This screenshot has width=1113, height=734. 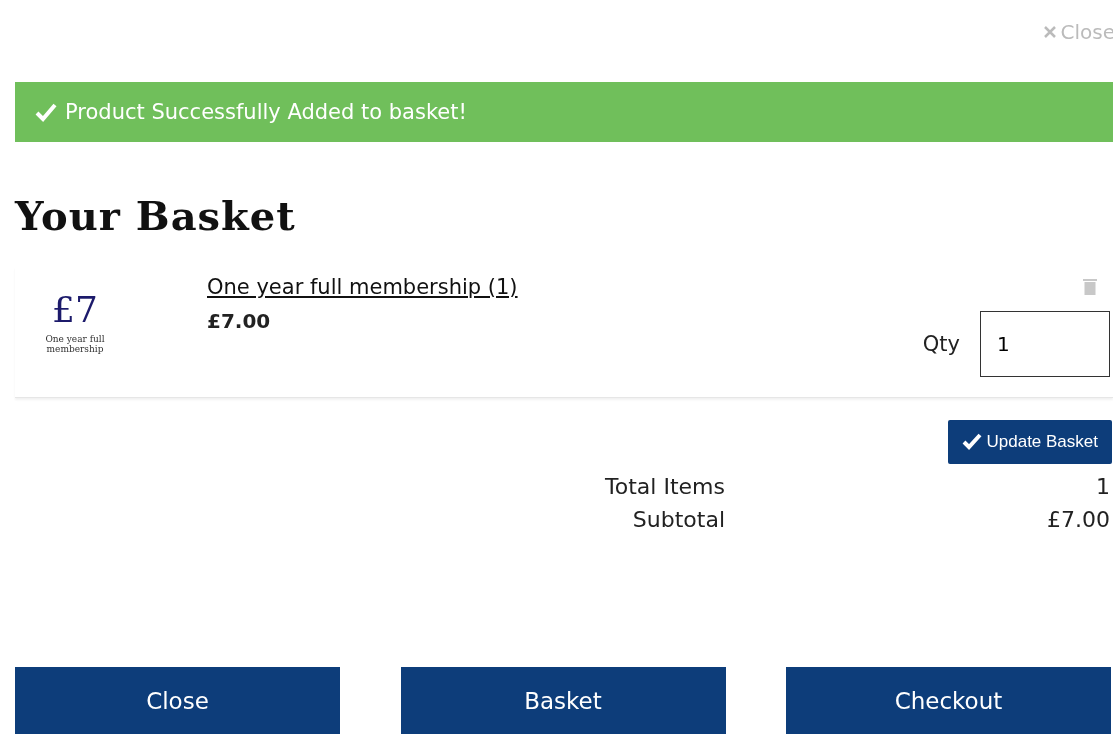 I want to click on action-button: Basket, so click(x=563, y=700).